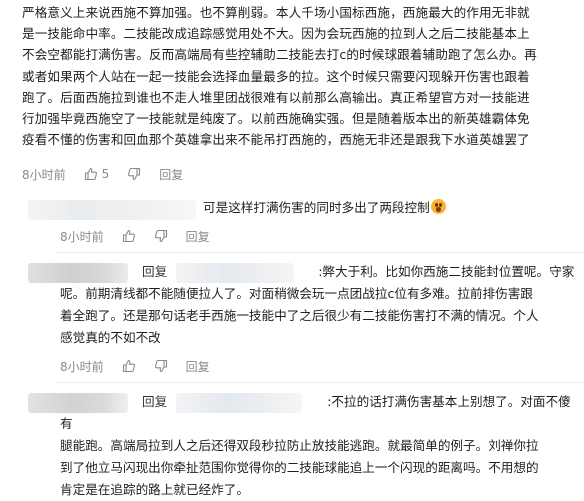  I want to click on like-button: 5, so click(97, 174).